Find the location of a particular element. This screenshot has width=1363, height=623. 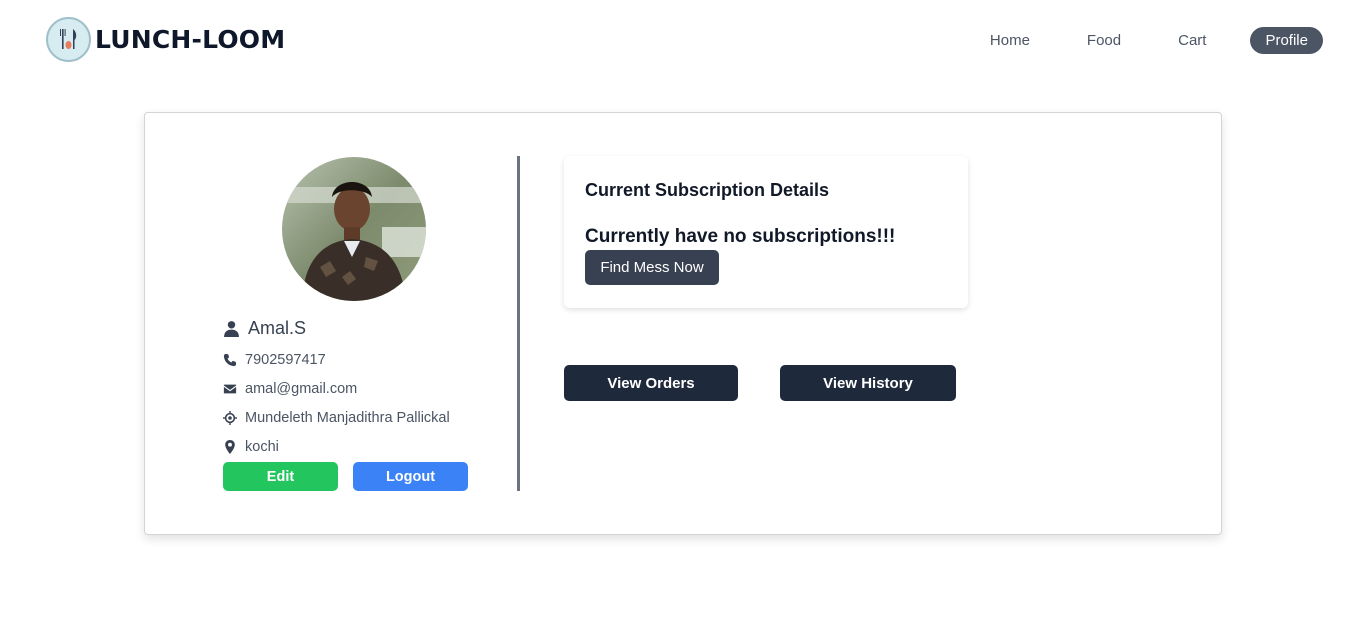

edit-button: Edit is located at coordinates (280, 476).